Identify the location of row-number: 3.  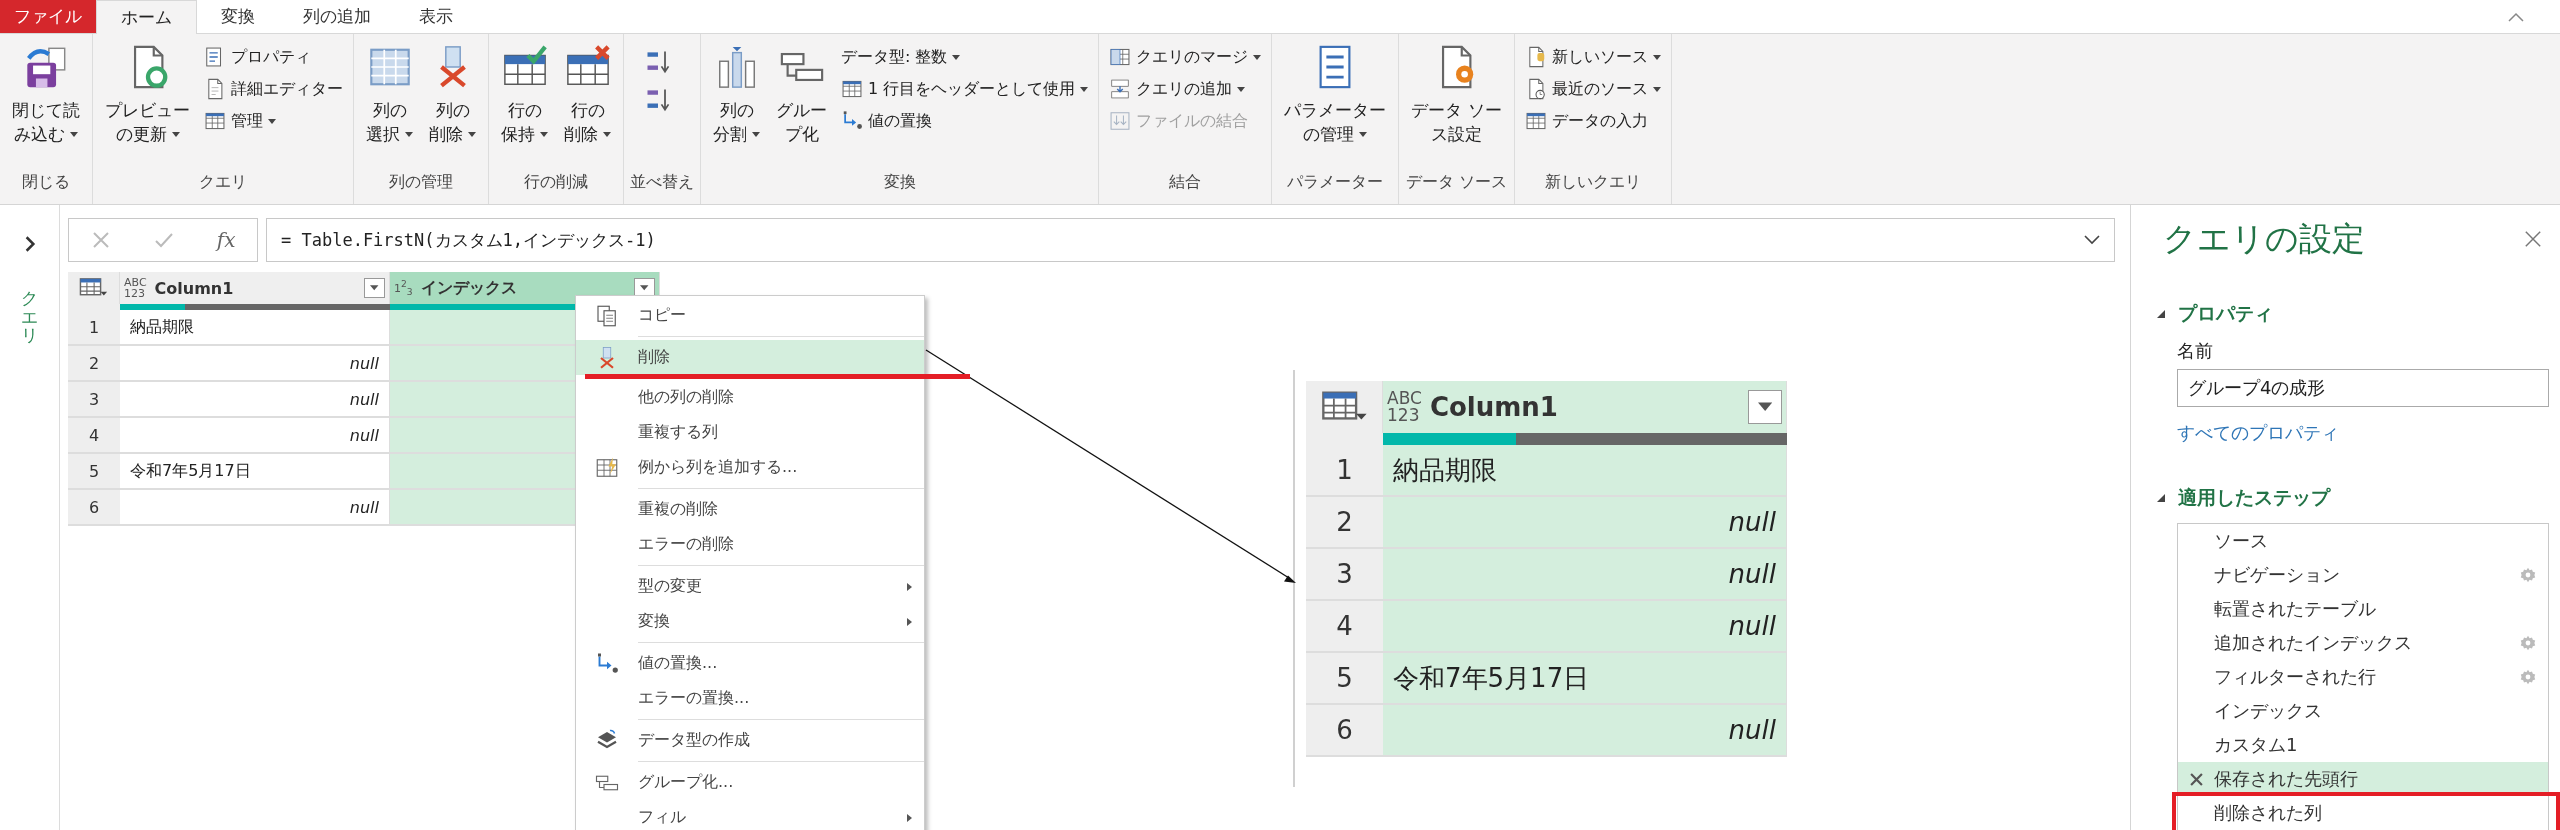
(1344, 575).